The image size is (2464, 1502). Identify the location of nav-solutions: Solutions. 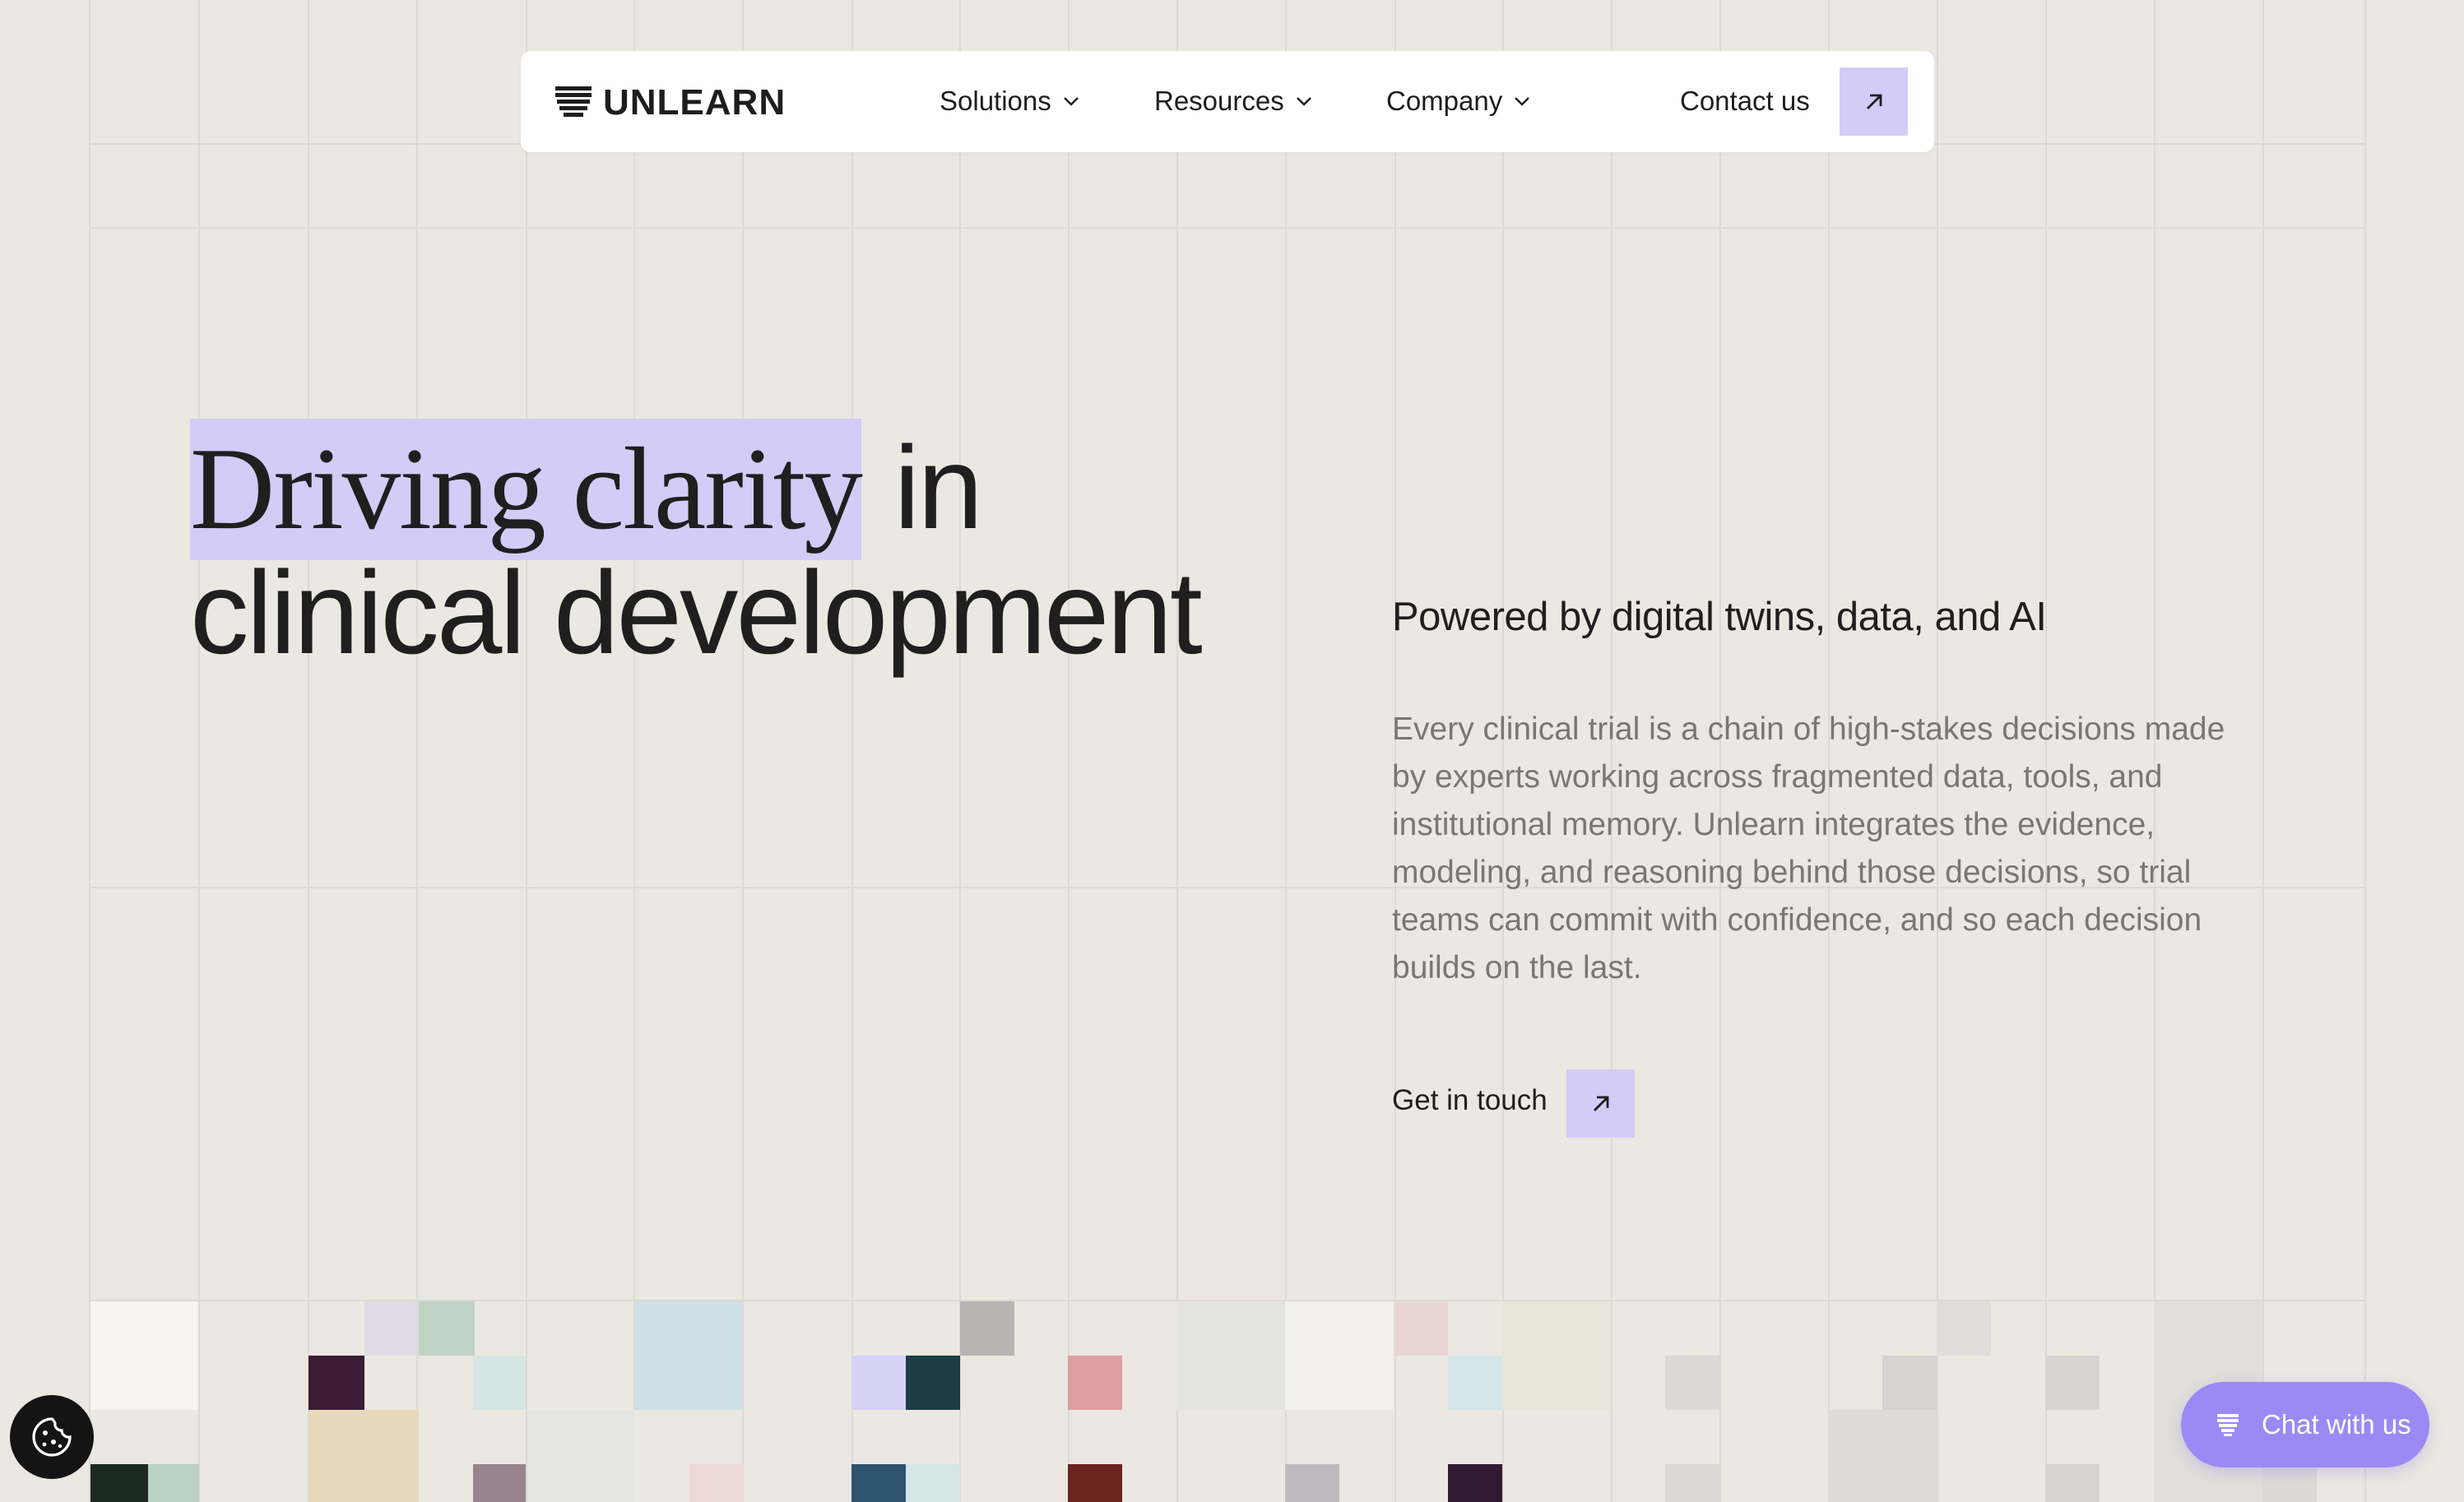
(1009, 101).